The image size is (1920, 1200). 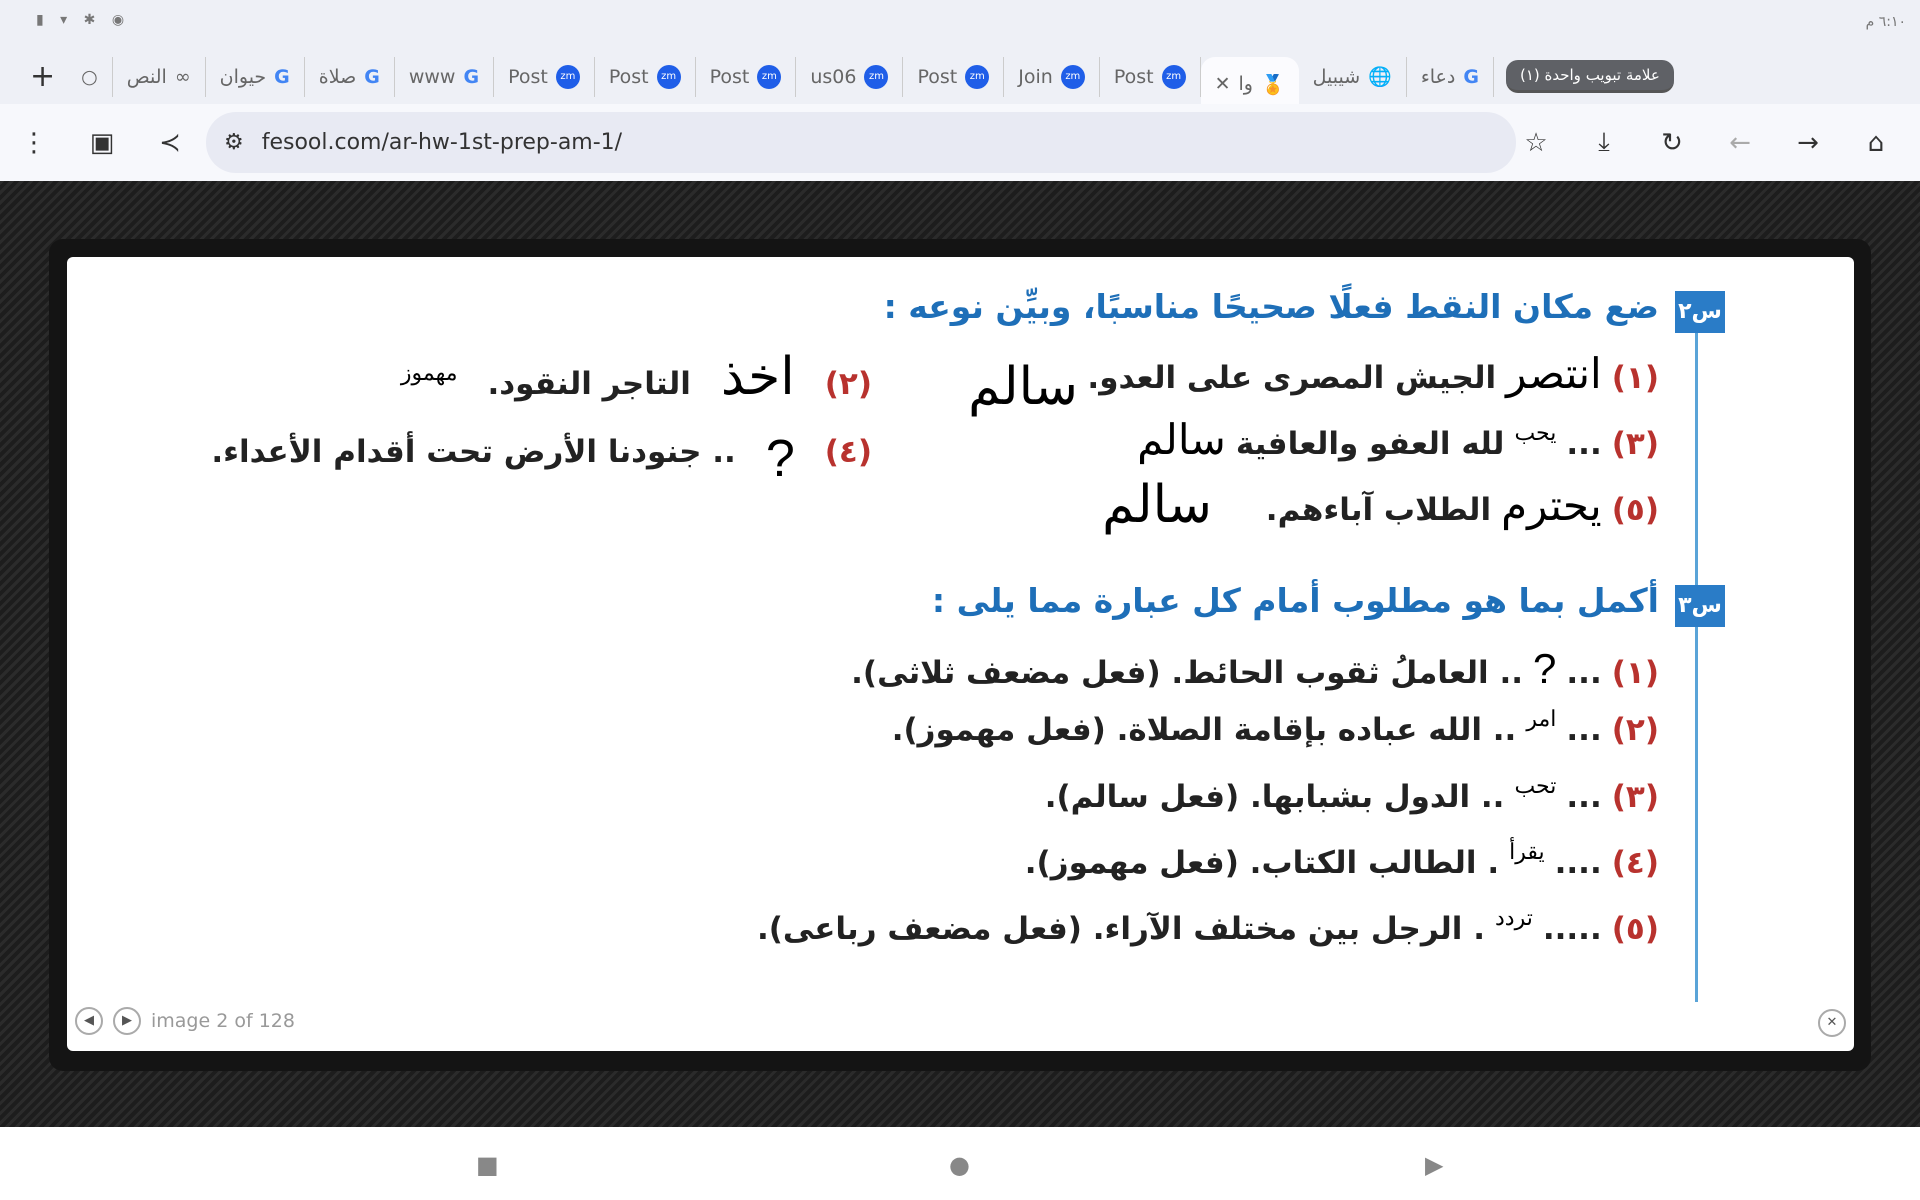 I want to click on back-icon: ←, so click(x=1740, y=143).